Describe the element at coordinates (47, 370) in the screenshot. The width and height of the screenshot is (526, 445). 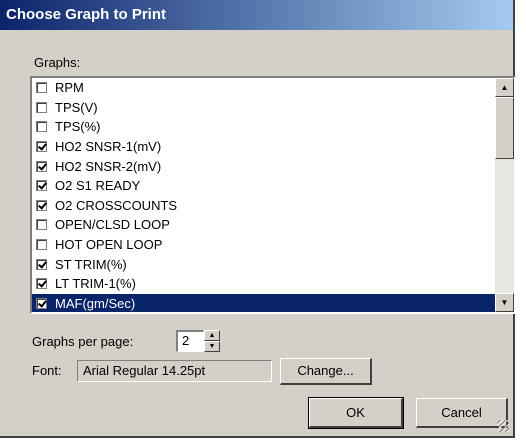
I see `font-label: Font:` at that location.